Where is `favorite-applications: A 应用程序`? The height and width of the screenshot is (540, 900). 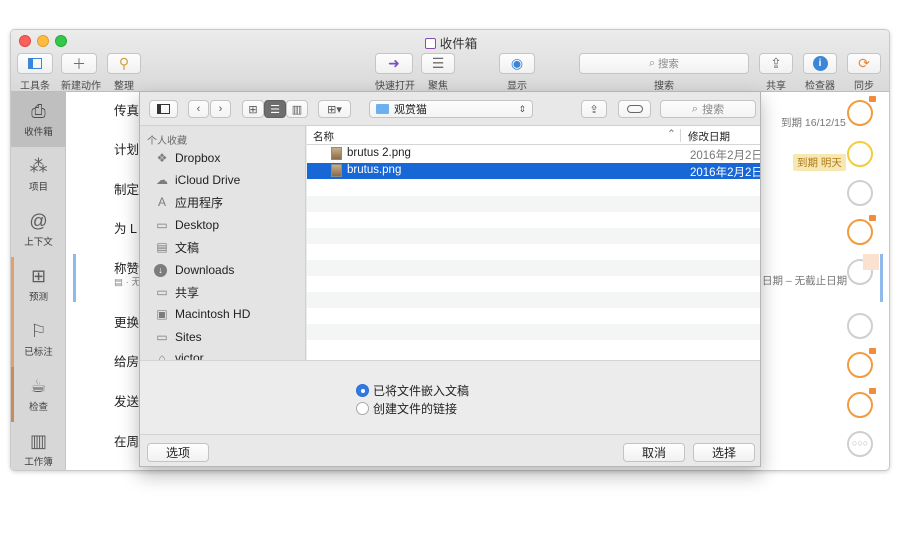
favorite-applications: A 应用程序 is located at coordinates (188, 202).